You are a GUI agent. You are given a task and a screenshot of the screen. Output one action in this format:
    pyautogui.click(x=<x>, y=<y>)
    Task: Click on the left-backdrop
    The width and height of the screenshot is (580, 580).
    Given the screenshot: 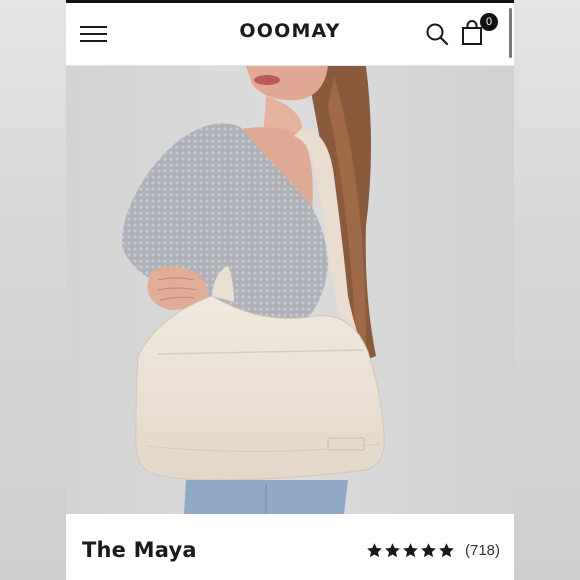 What is the action you would take?
    pyautogui.click(x=33, y=290)
    